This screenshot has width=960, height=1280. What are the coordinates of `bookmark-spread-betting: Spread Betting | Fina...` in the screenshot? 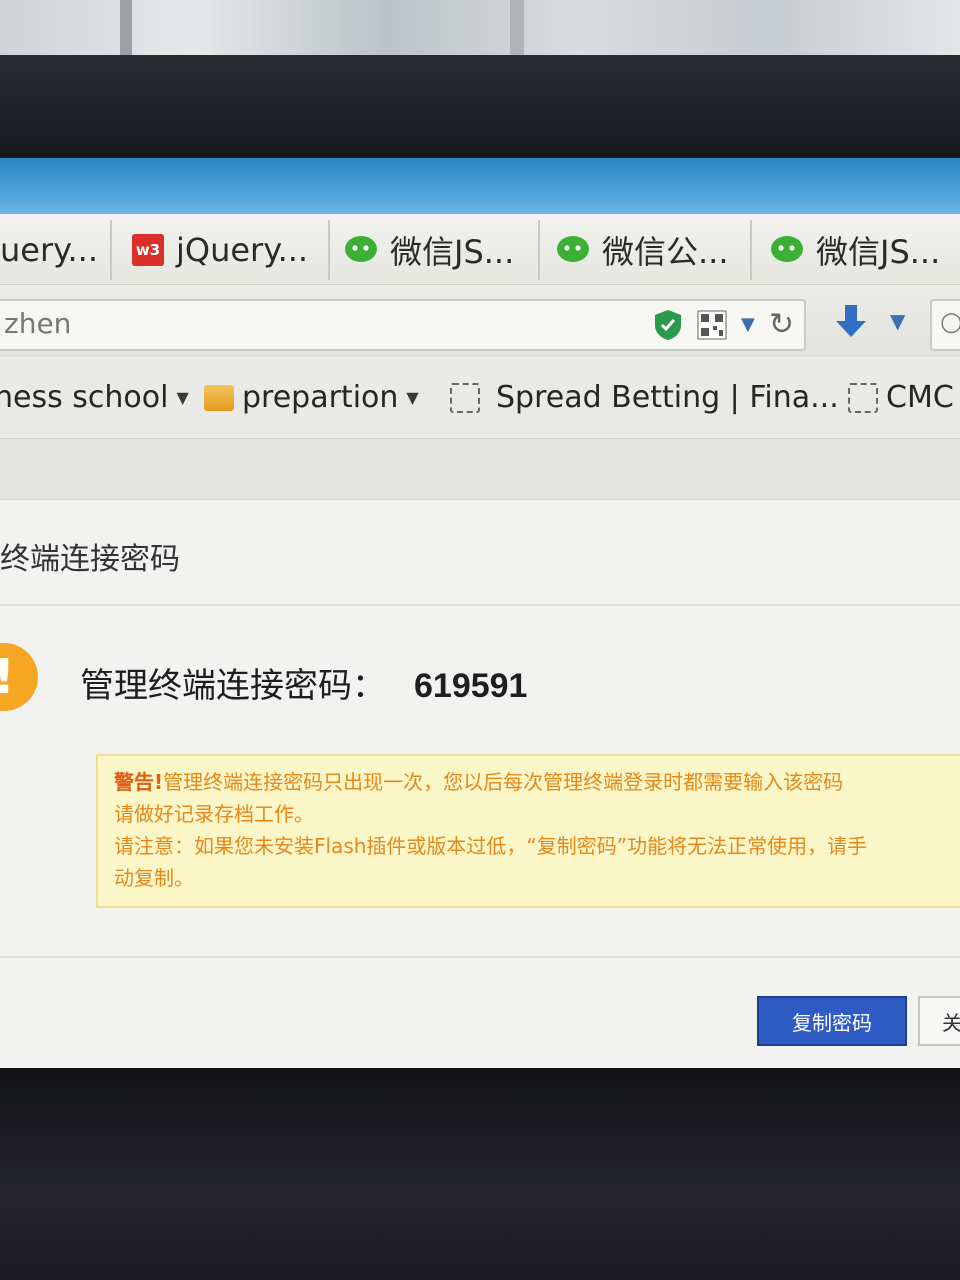 It's located at (644, 397).